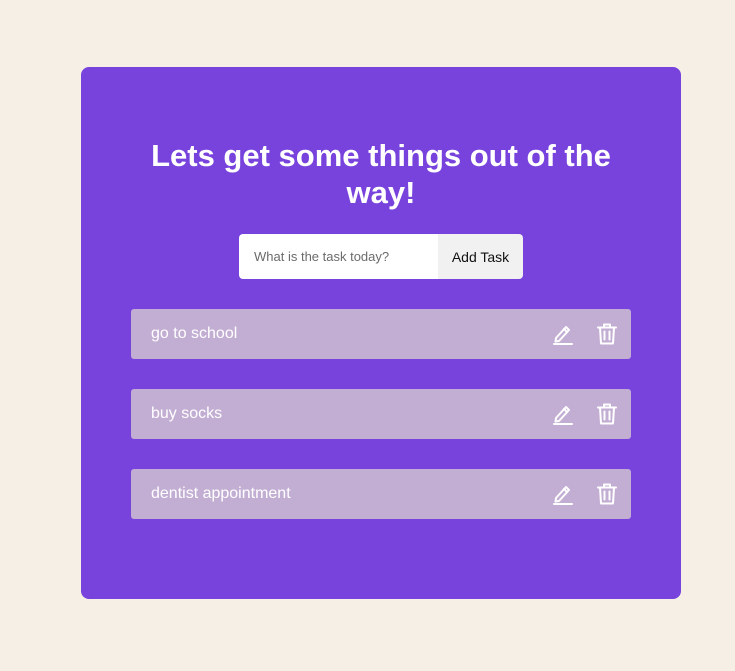 The image size is (735, 671). What do you see at coordinates (480, 256) in the screenshot?
I see `add-task-button: Add Task` at bounding box center [480, 256].